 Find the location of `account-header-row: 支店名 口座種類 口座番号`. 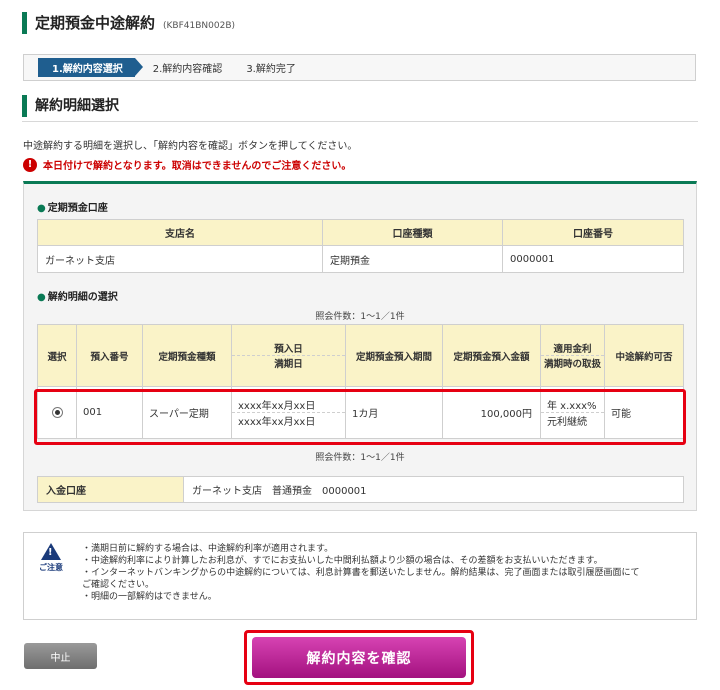

account-header-row: 支店名 口座種類 口座番号 is located at coordinates (360, 232).